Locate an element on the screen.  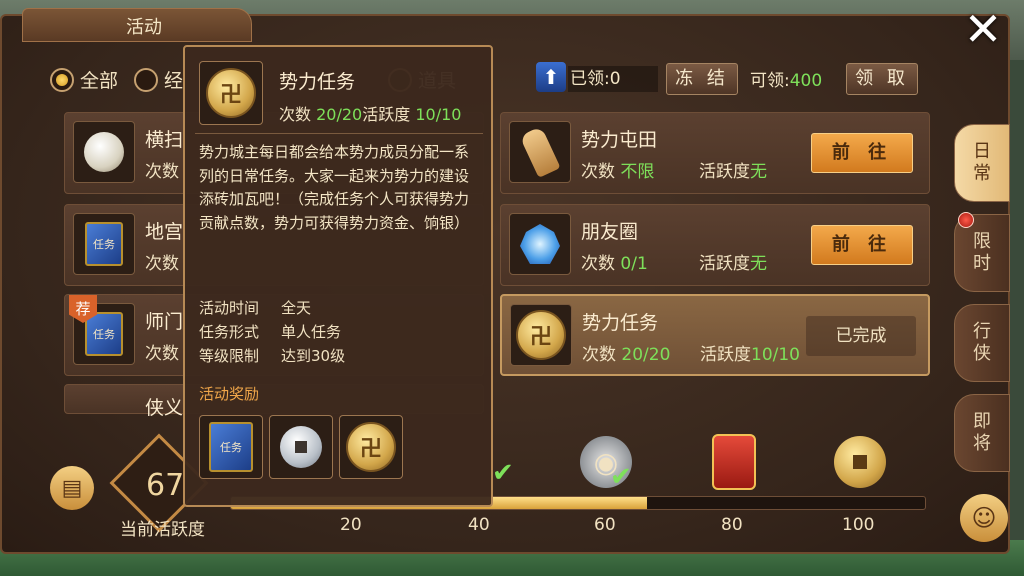
filter-all: 全部 is located at coordinates (84, 79).